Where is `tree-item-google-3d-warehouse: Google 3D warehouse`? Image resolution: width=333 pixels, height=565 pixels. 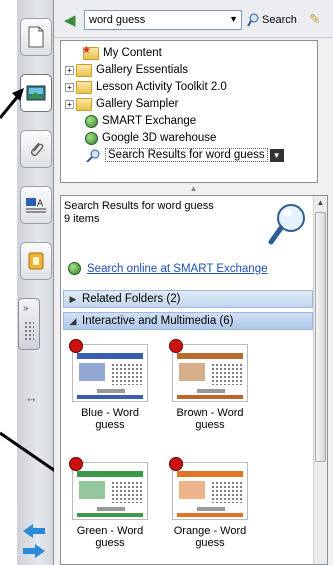 tree-item-google-3d-warehouse: Google 3D warehouse is located at coordinates (150, 138).